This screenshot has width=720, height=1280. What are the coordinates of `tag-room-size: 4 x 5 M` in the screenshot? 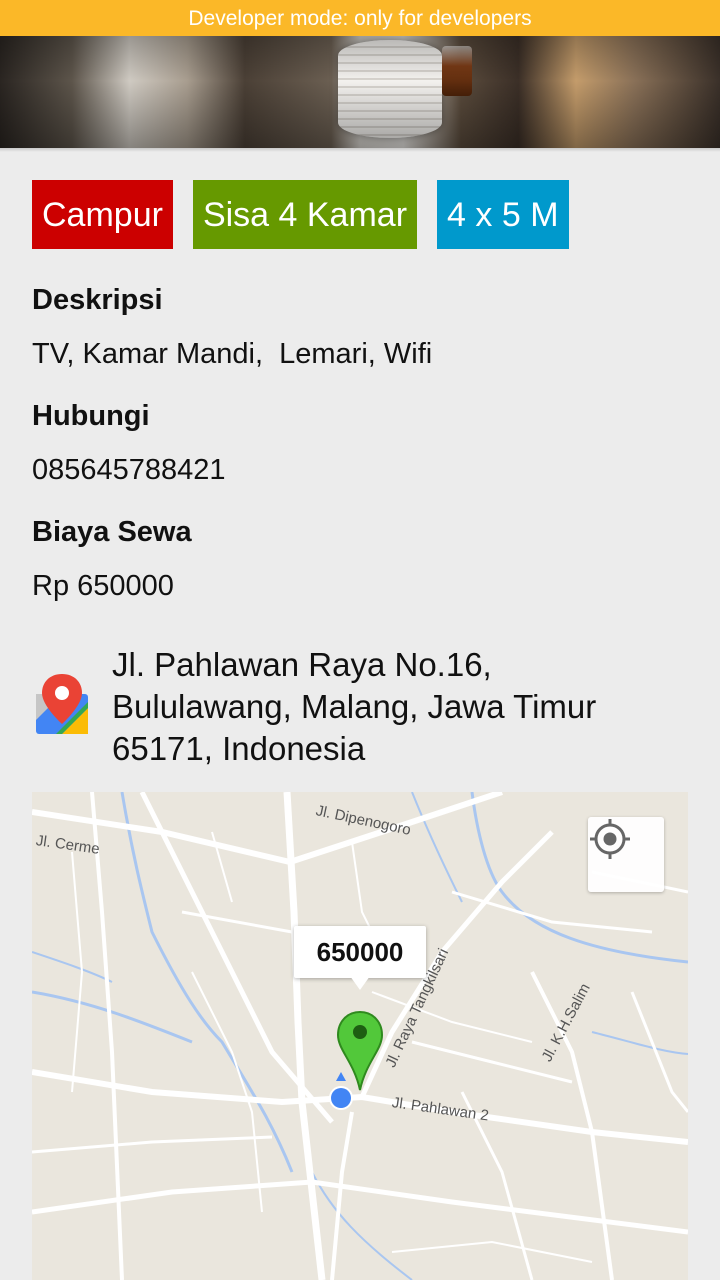 It's located at (503, 214).